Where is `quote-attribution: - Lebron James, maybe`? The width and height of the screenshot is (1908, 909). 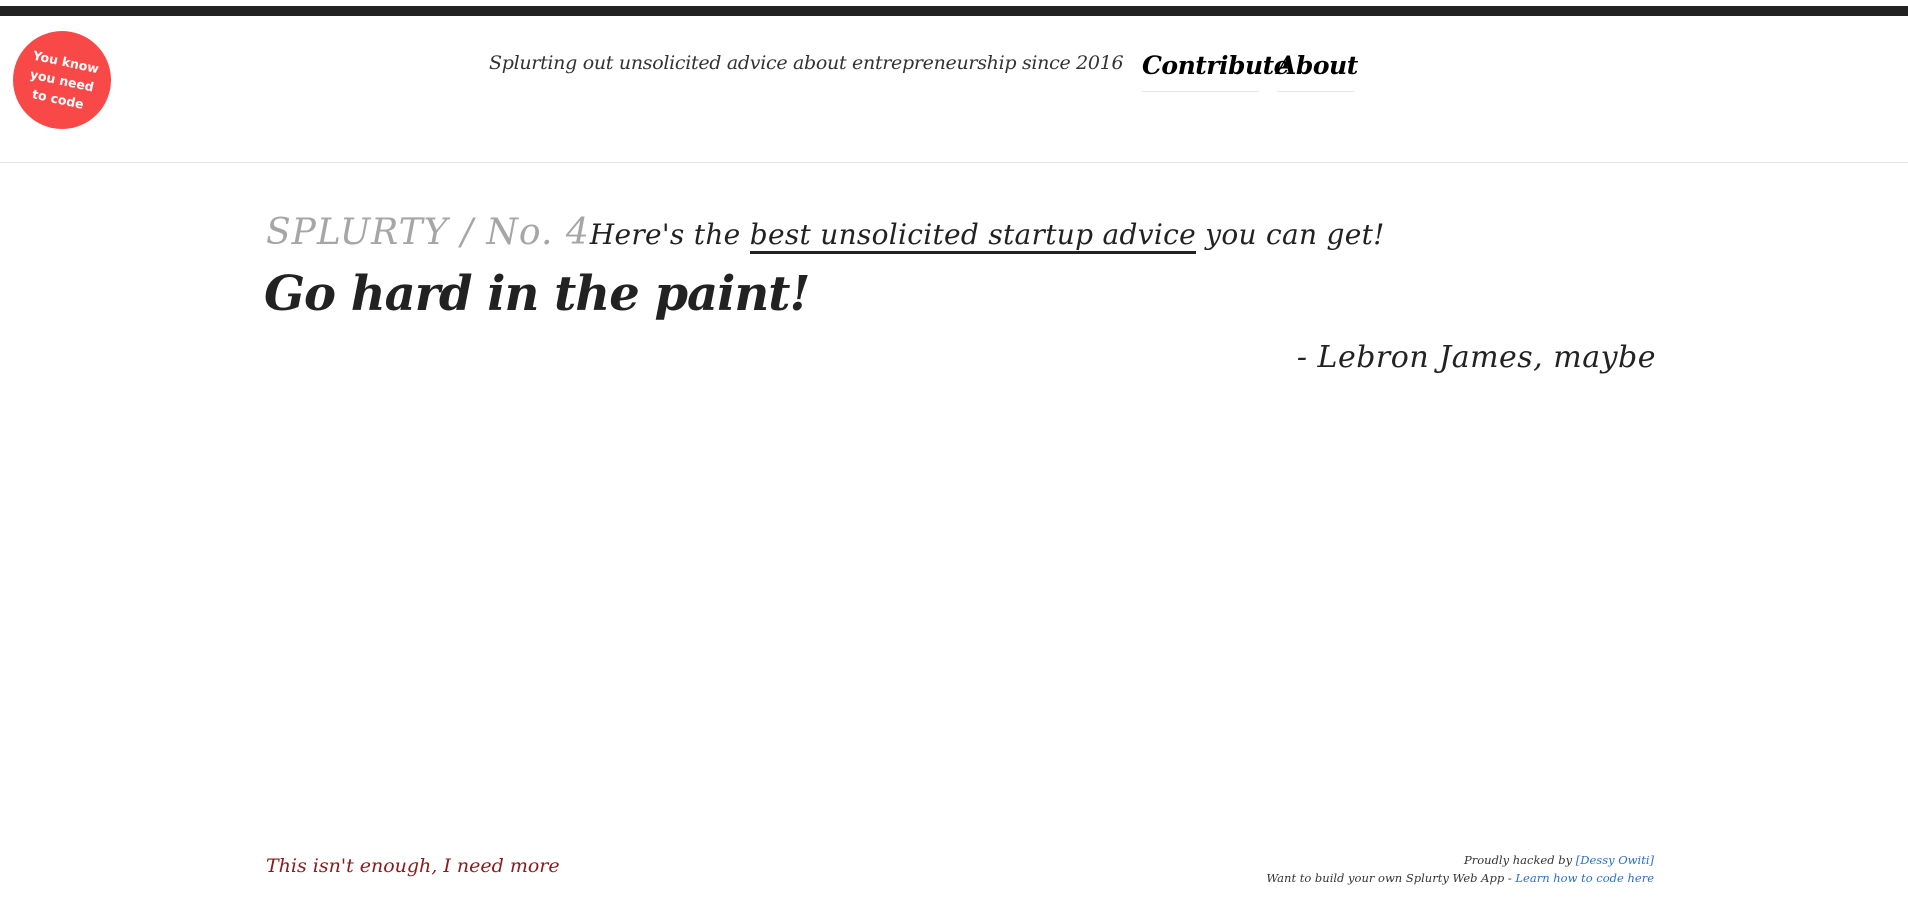
quote-attribution: - Lebron James, maybe is located at coordinates (1476, 357).